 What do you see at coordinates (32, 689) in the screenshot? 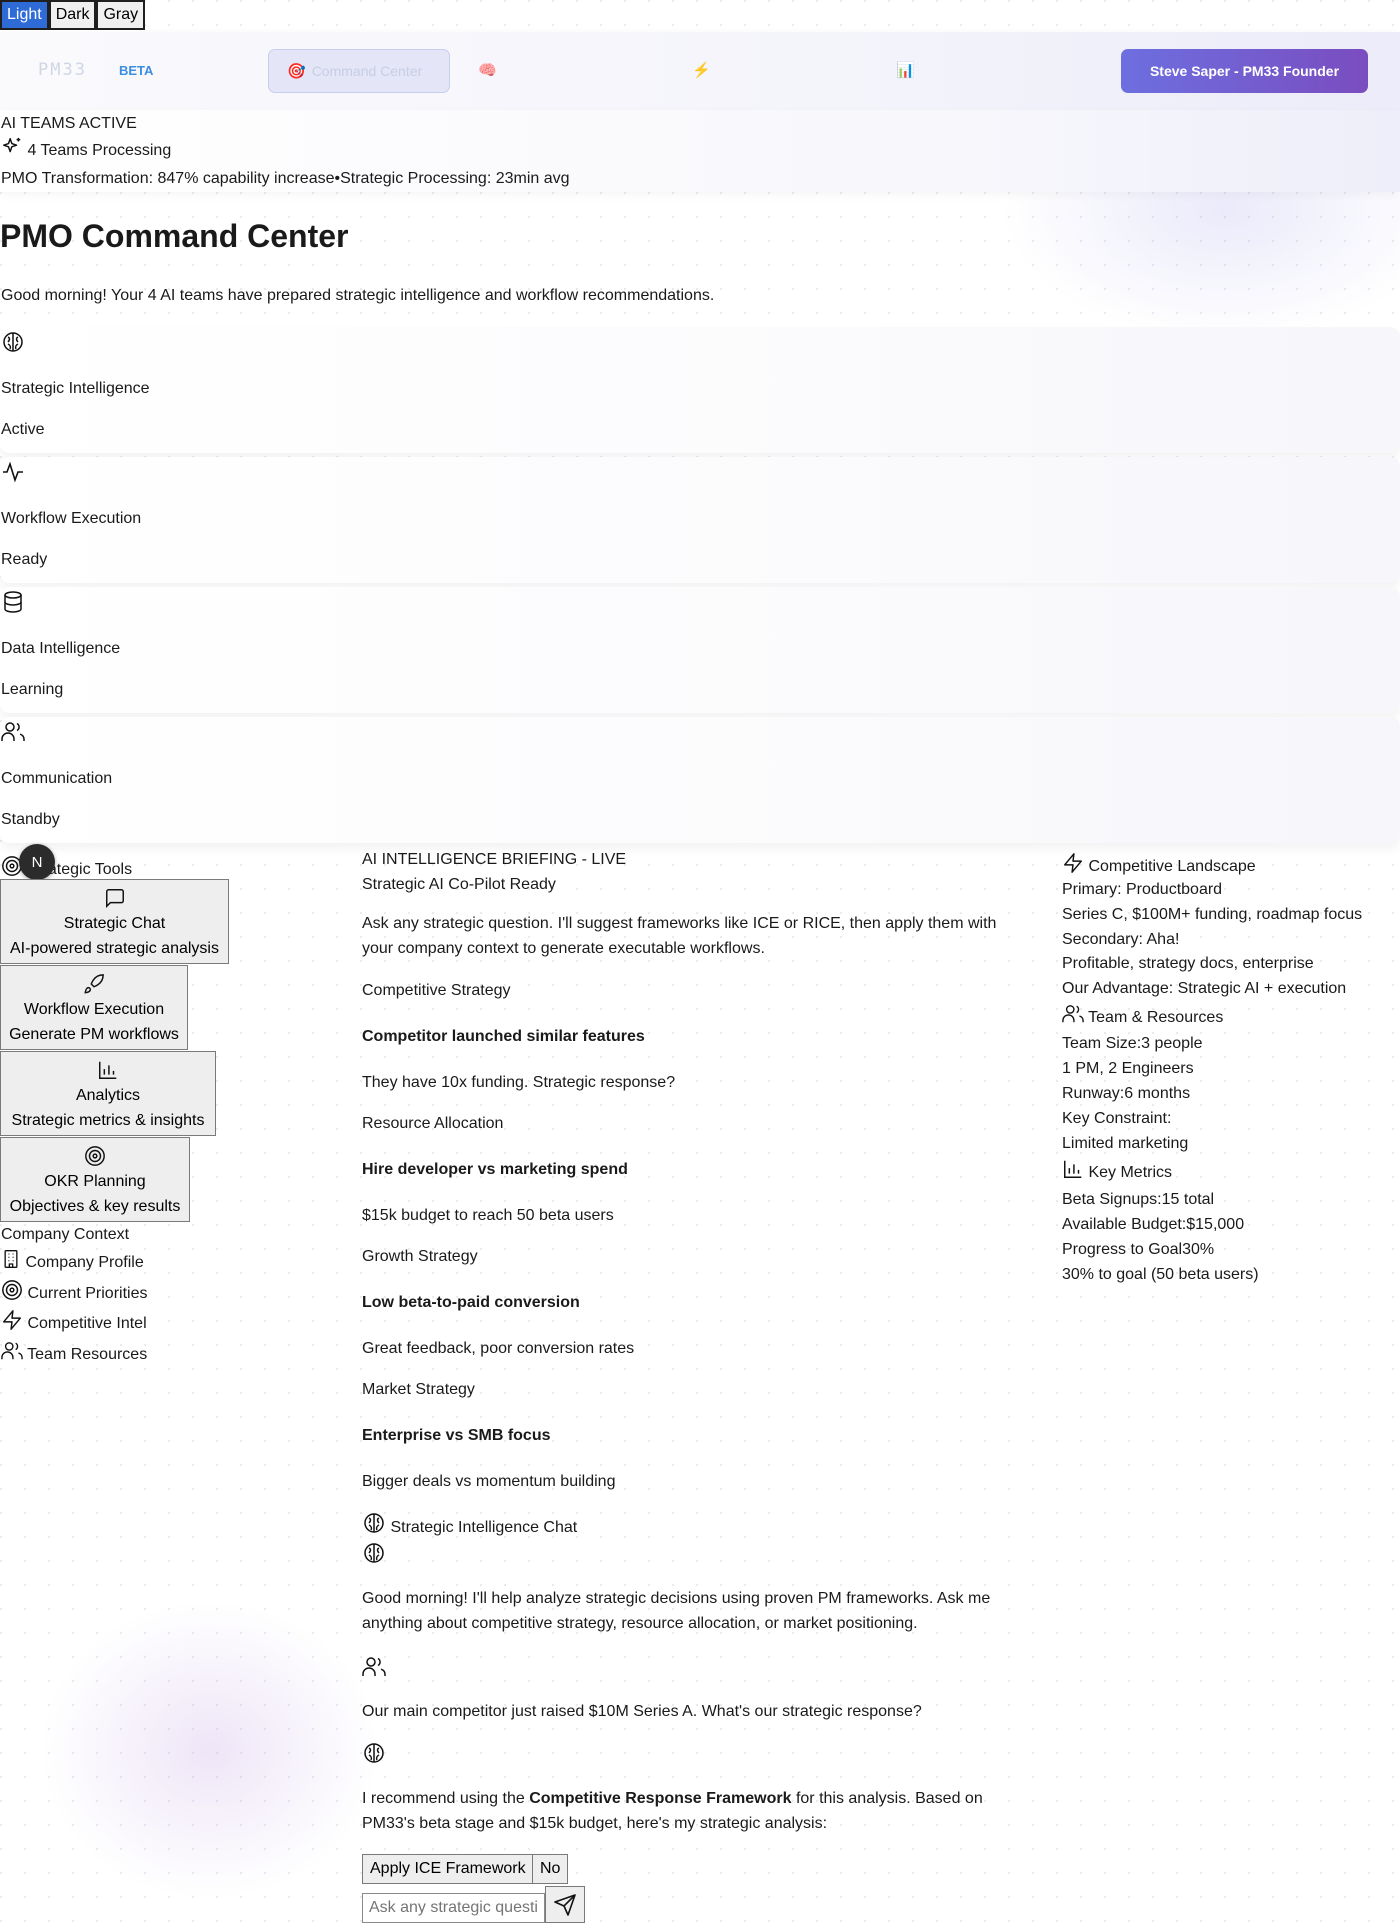
I see `team-status: Learning` at bounding box center [32, 689].